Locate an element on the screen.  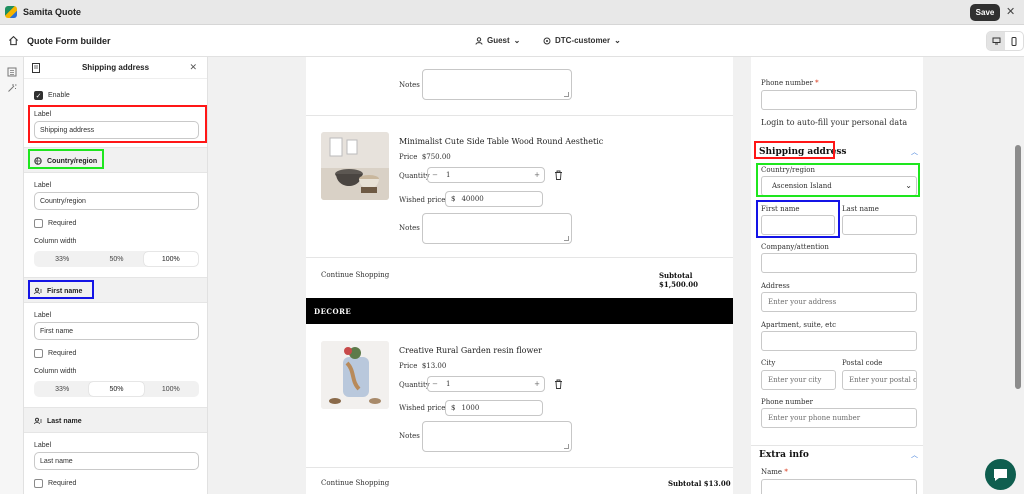
section-last-name: Last name is located at coordinates (115, 420).